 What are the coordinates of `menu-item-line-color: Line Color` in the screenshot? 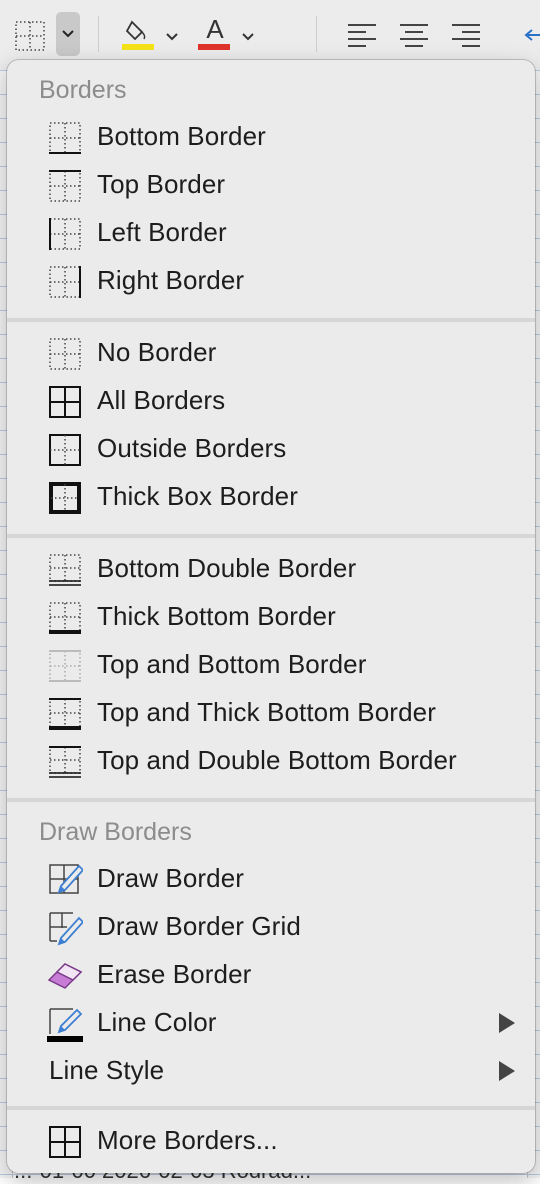 It's located at (271, 1023).